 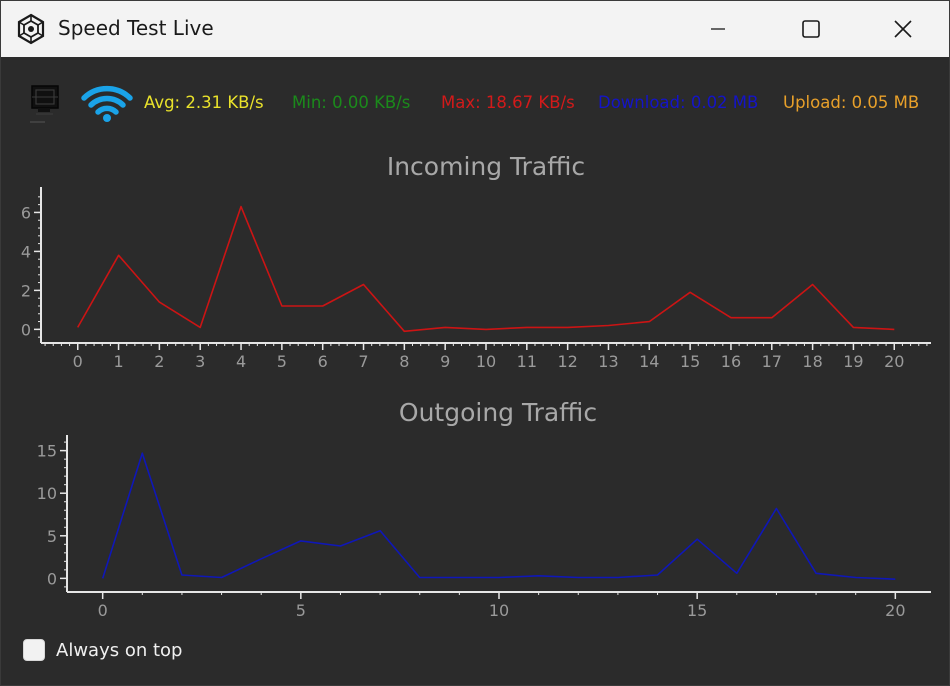 What do you see at coordinates (649, 361) in the screenshot?
I see `incoming-x-tick-label: 14` at bounding box center [649, 361].